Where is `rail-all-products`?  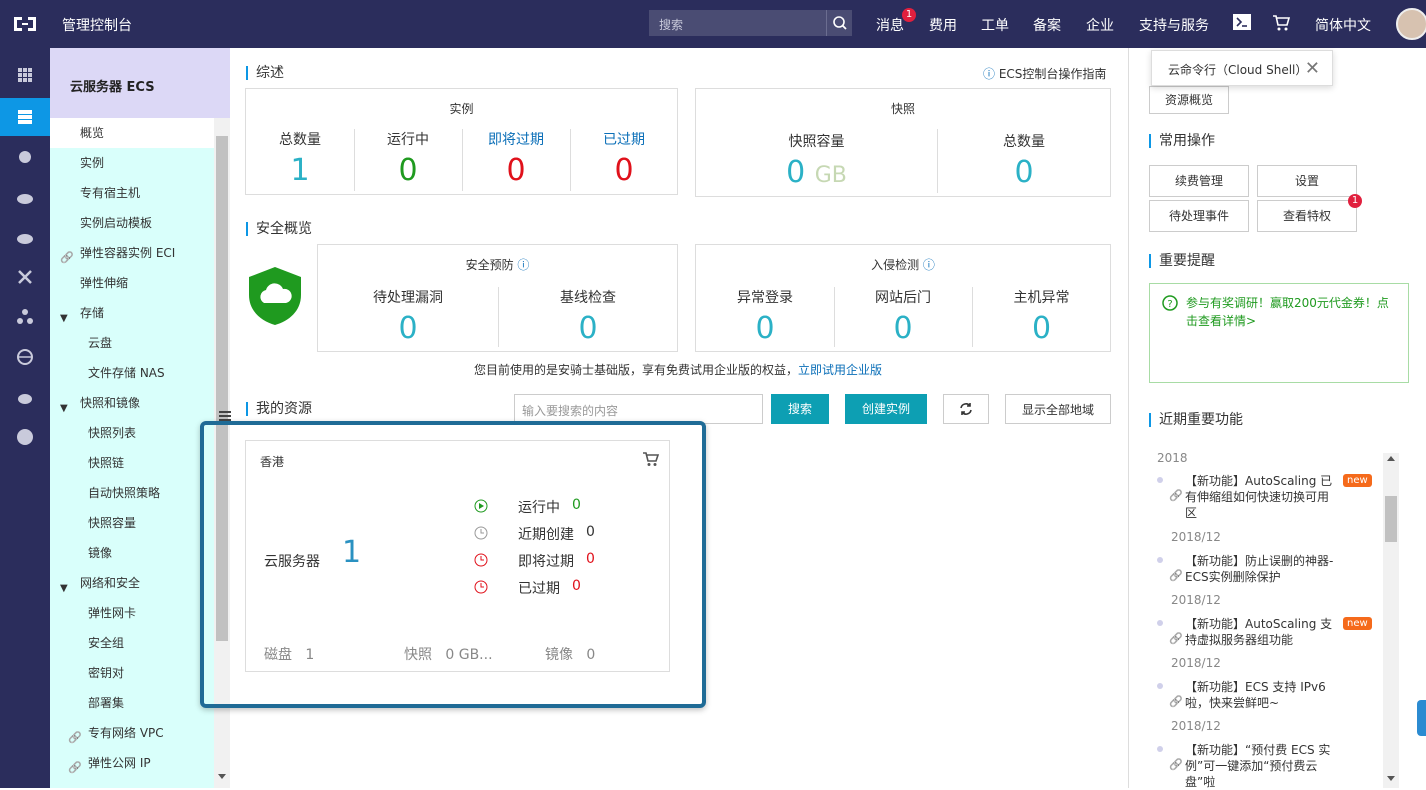 rail-all-products is located at coordinates (25, 75).